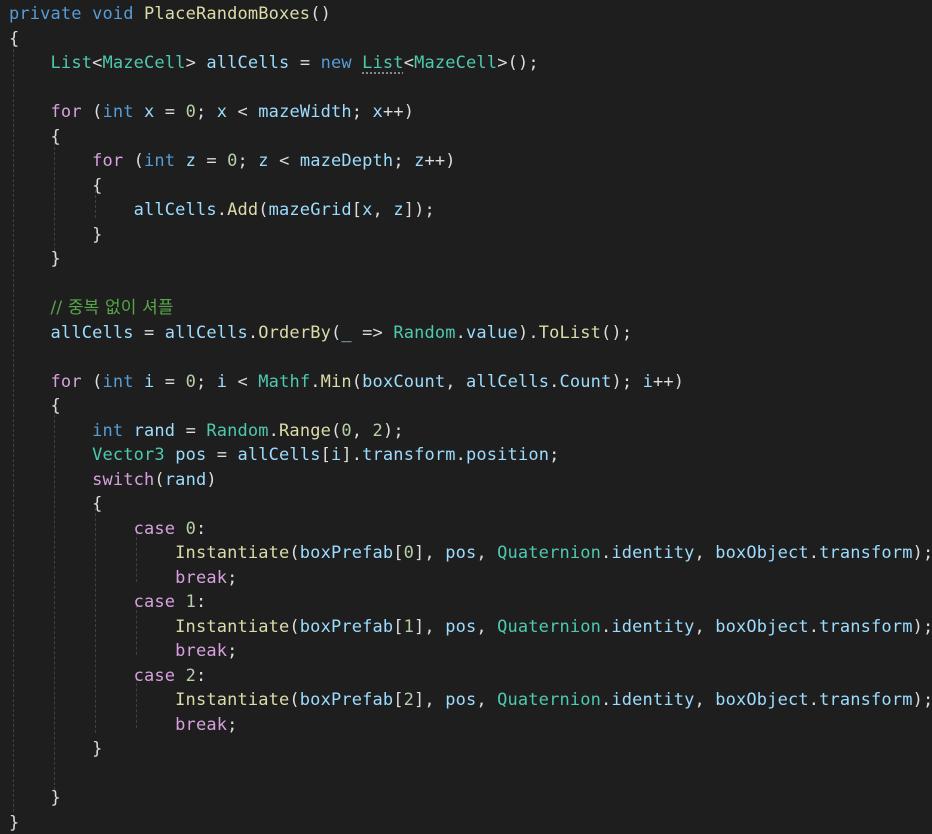 The image size is (932, 834). I want to click on code-line: case 1:, so click(108, 602).